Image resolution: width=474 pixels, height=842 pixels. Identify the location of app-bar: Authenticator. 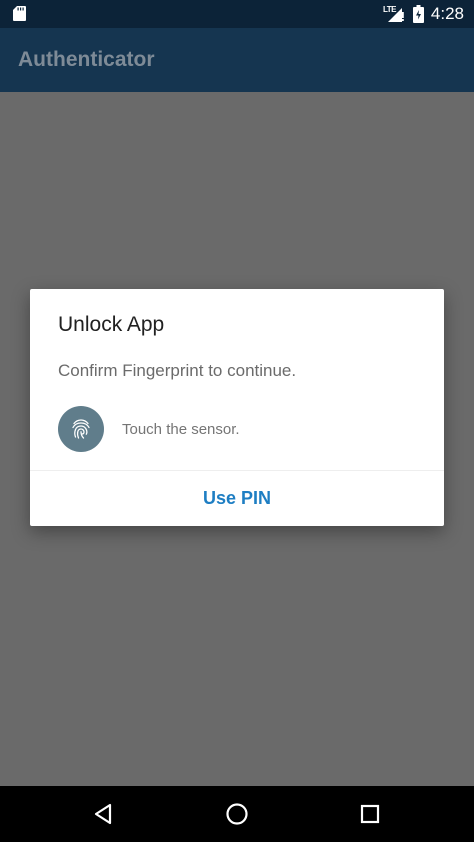
(237, 60).